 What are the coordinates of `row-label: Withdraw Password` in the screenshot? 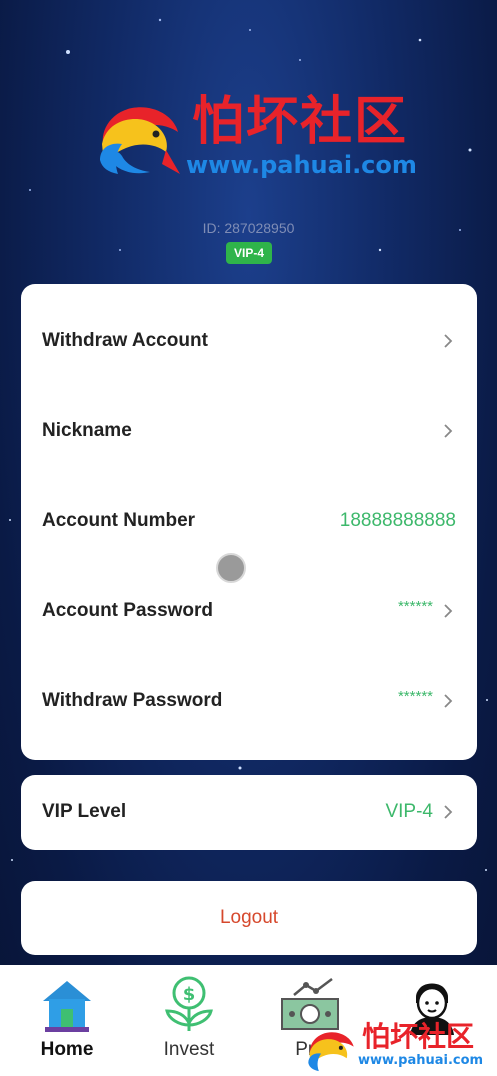 It's located at (132, 700).